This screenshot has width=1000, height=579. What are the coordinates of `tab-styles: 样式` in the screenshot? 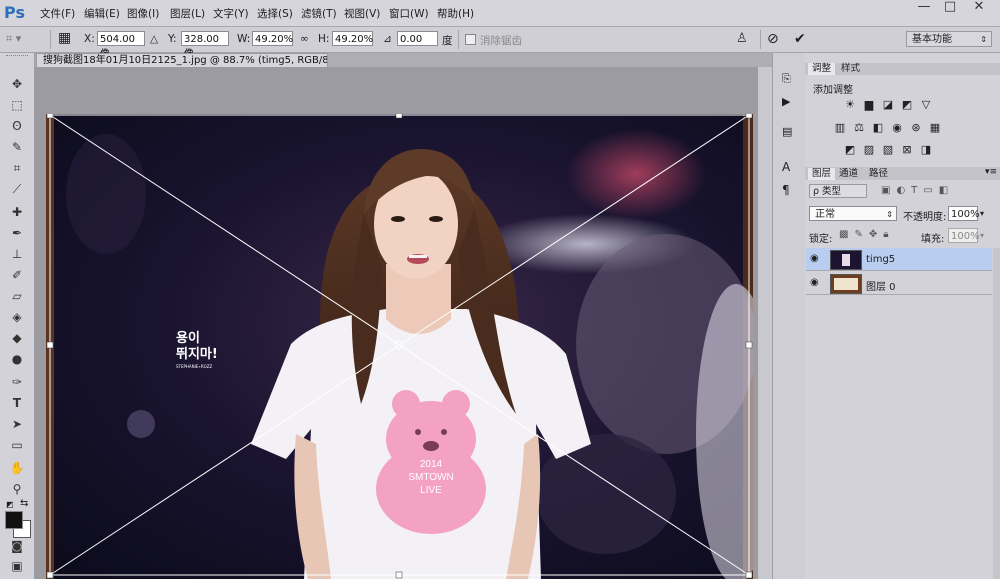 It's located at (850, 69).